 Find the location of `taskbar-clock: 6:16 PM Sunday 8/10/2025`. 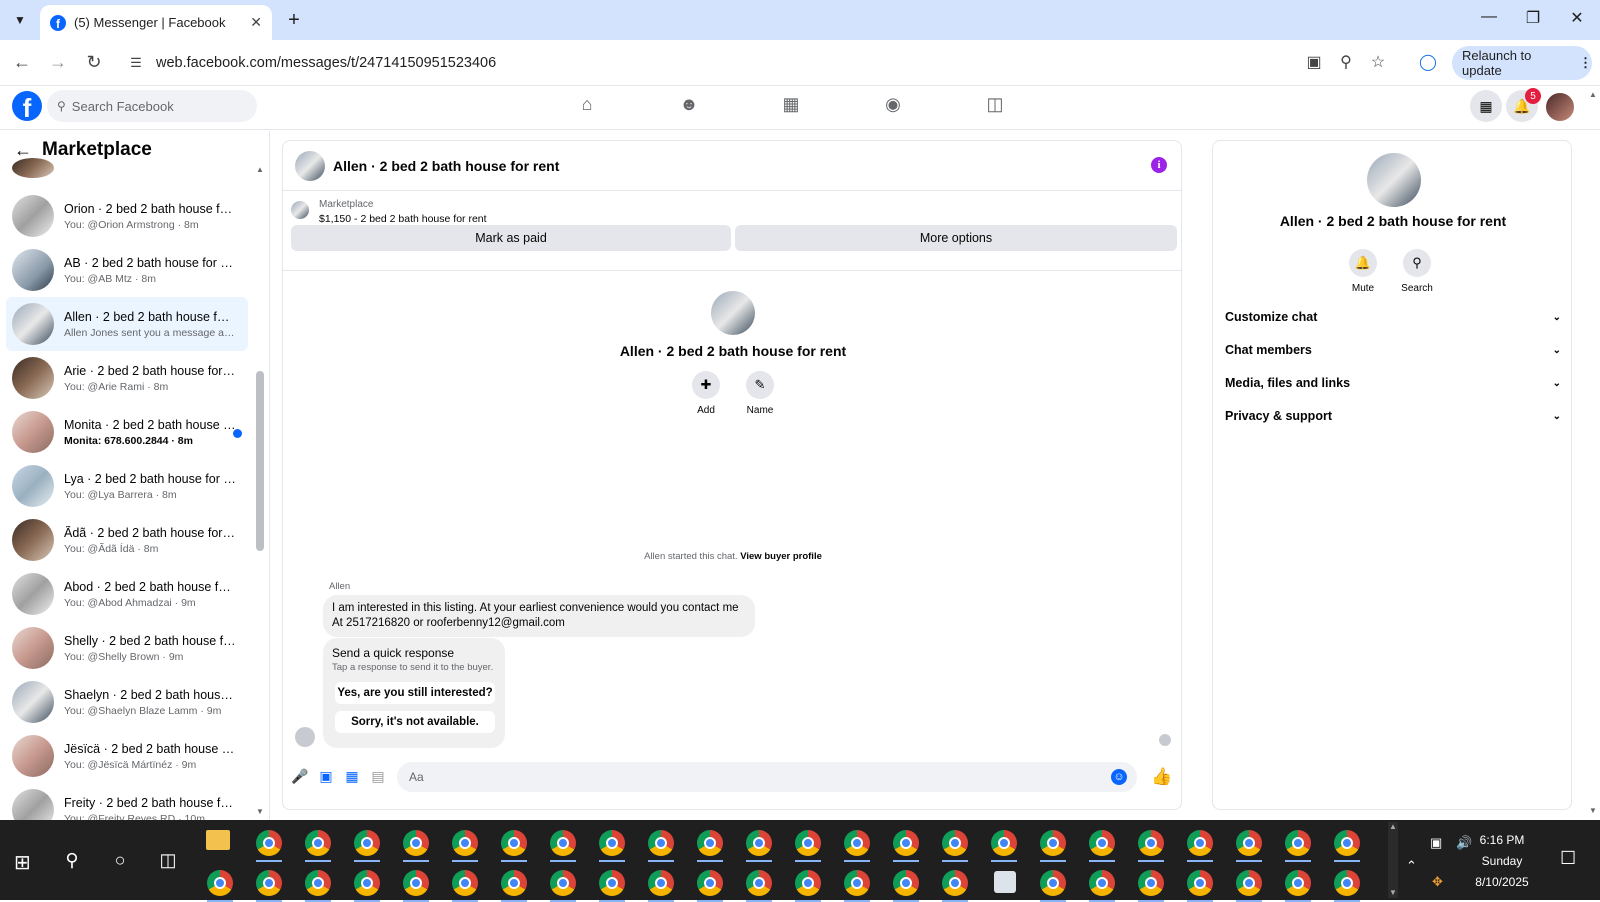

taskbar-clock: 6:16 PM Sunday 8/10/2025 is located at coordinates (1502, 861).